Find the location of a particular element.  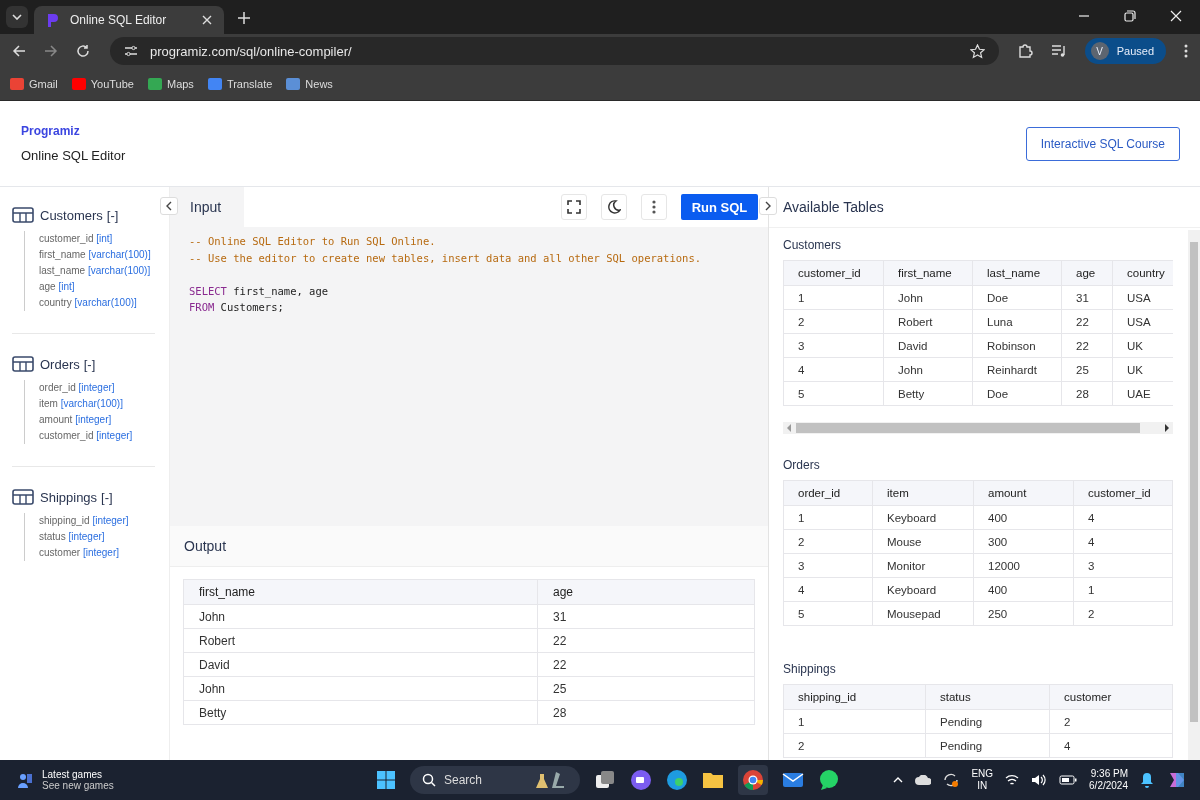

column-header: status is located at coordinates (987, 697).